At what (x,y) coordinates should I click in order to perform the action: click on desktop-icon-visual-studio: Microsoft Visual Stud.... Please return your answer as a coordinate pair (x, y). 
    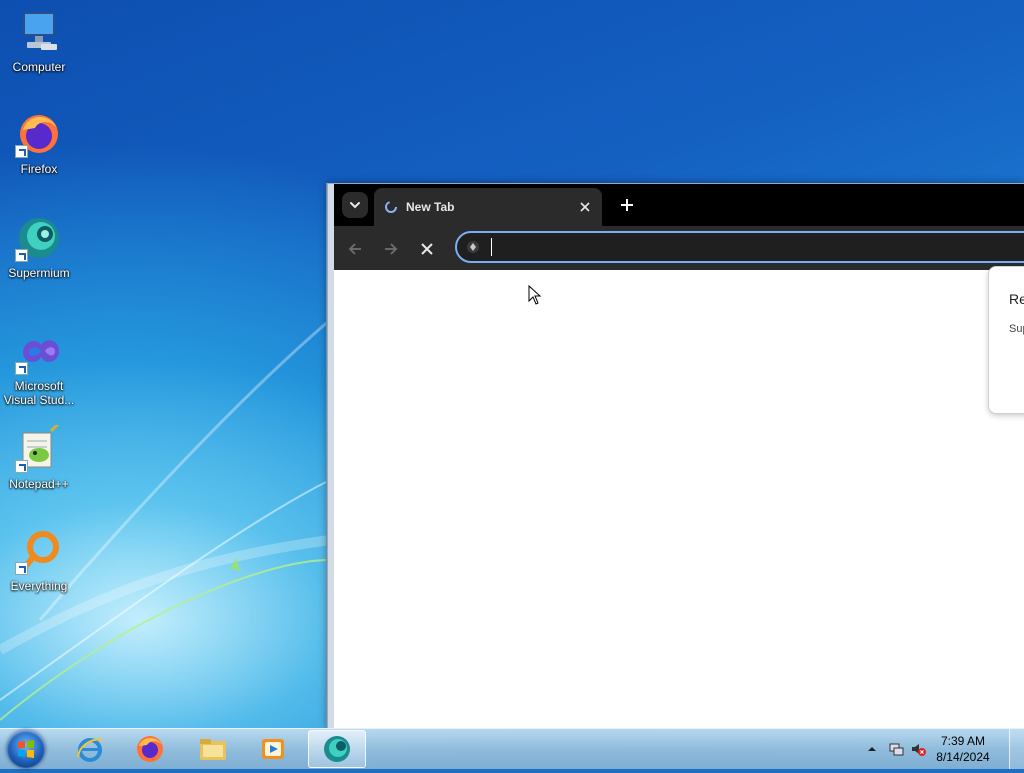
    Looking at the image, I should click on (39, 367).